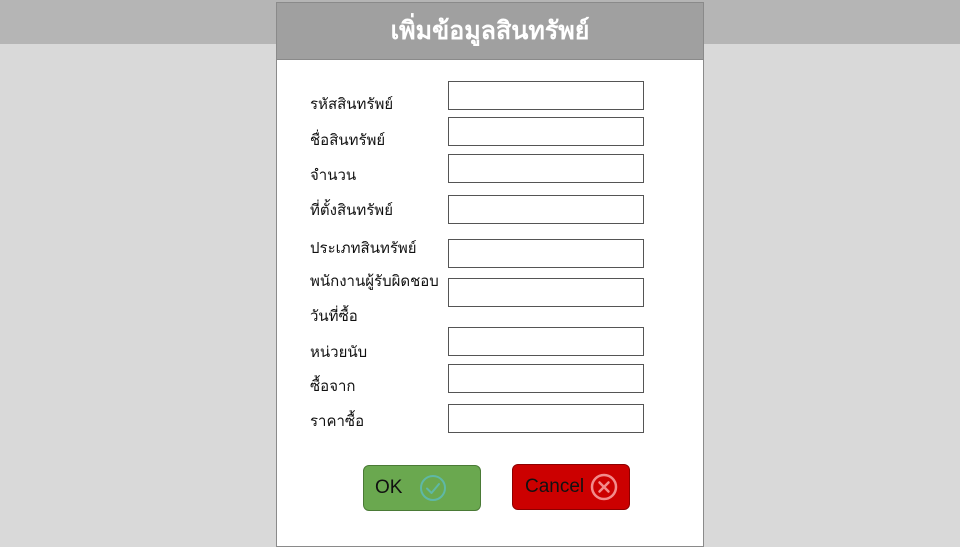  Describe the element at coordinates (333, 386) in the screenshot. I see `label-purchased-from: ซื้อจาก` at that location.